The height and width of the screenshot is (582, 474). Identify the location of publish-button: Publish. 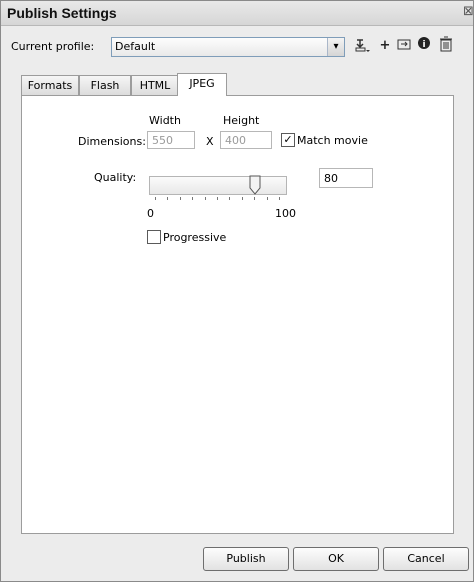
(246, 559).